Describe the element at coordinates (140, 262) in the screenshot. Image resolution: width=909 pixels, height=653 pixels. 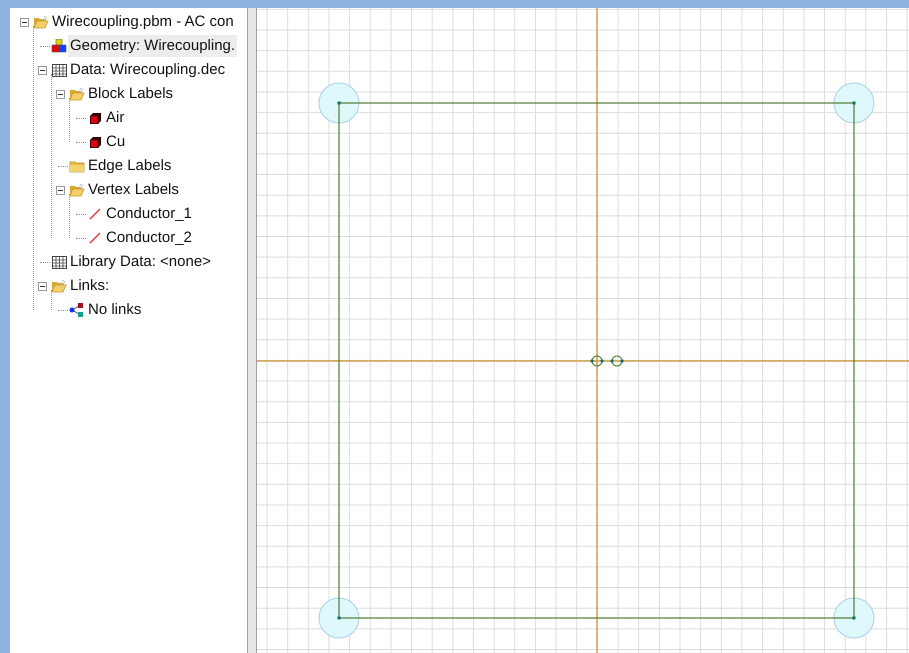
I see `tree-item: Library Data: <none>` at that location.